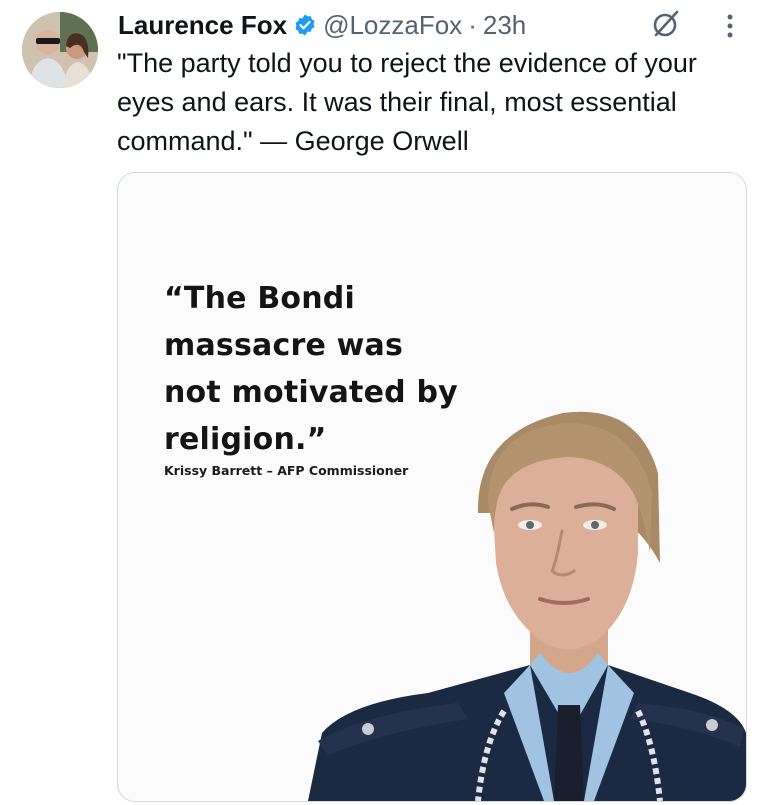  What do you see at coordinates (202, 25) in the screenshot?
I see `author-display-name: Laurence Fox` at bounding box center [202, 25].